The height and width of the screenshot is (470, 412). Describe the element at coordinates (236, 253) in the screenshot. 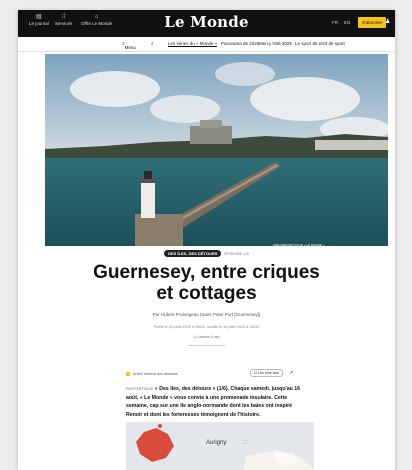

I see `episode-label: ÉPISODE 1/6` at that location.